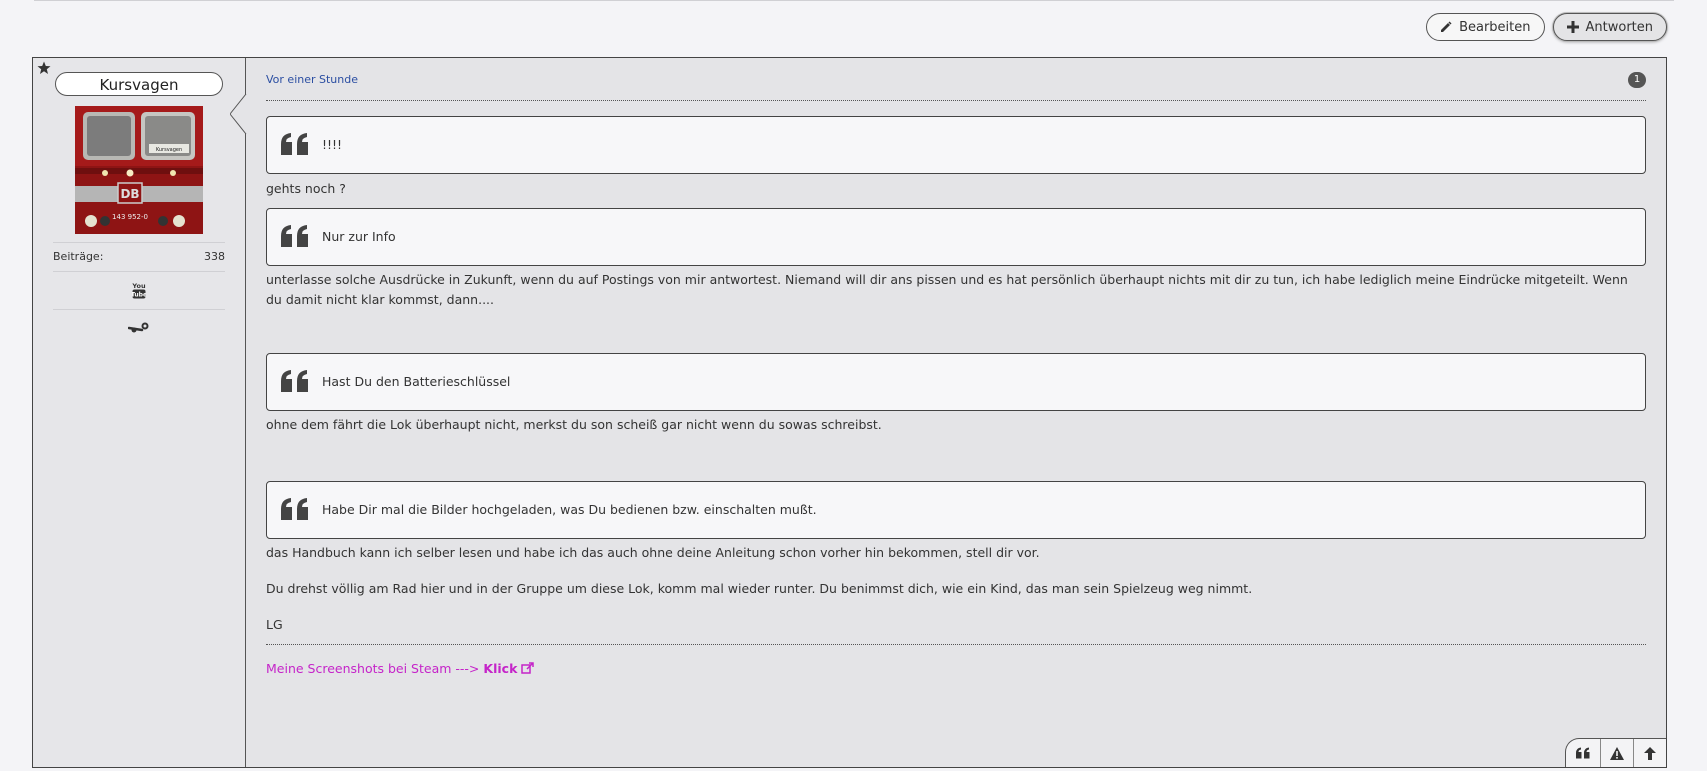 This screenshot has width=1707, height=771. I want to click on svg-text: Tube, so click(139, 295).